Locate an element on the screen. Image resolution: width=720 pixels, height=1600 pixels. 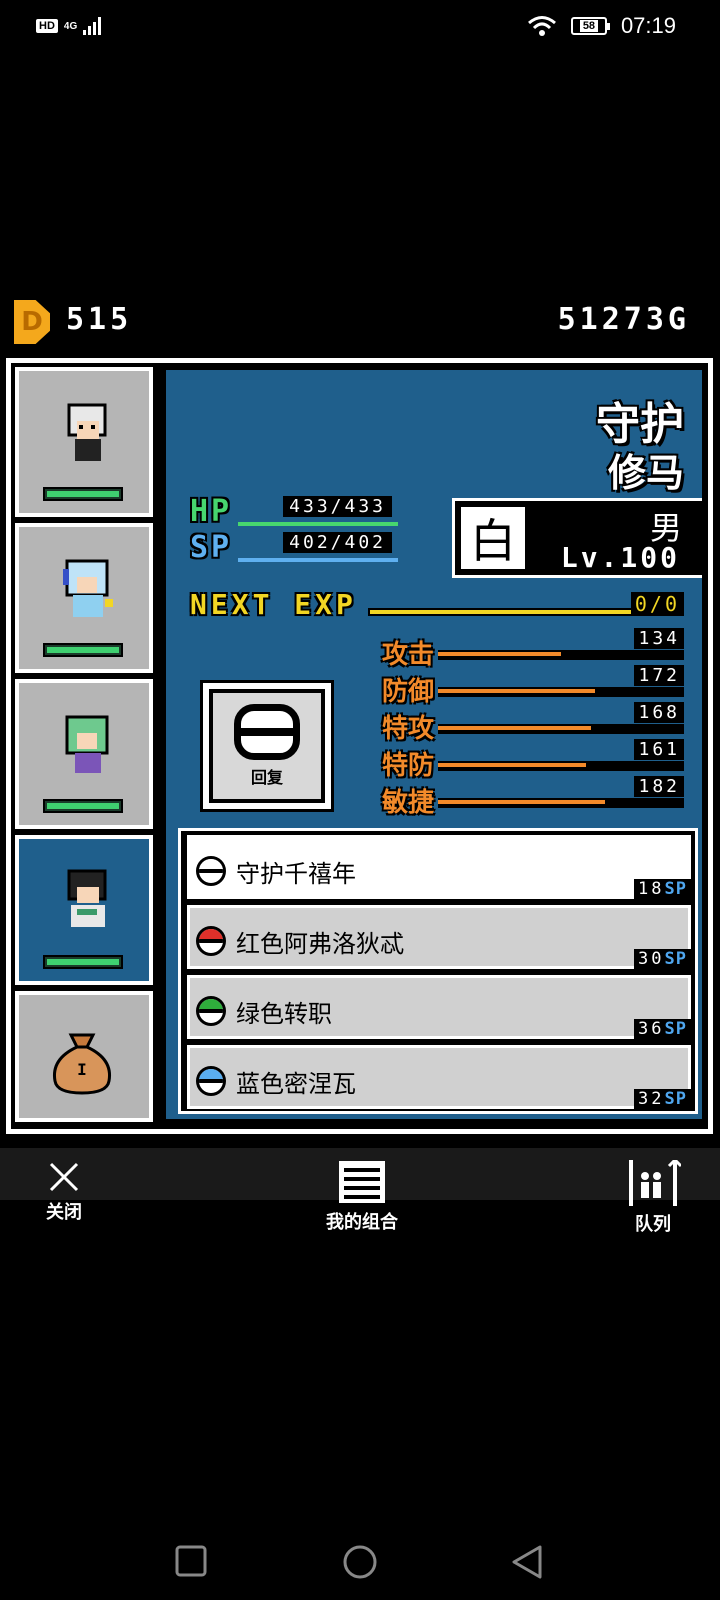
profile-box: 白 男 Lv.100 is located at coordinates (577, 538).